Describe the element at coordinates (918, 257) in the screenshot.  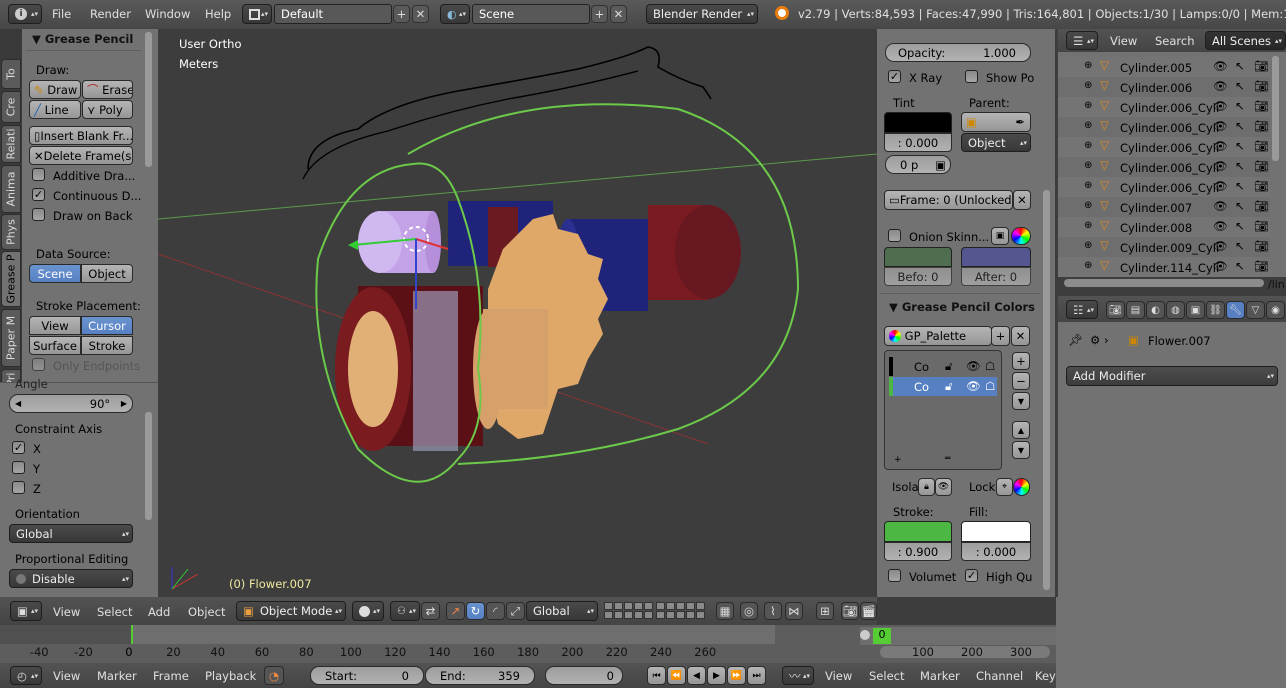
I see `onion-before-color` at that location.